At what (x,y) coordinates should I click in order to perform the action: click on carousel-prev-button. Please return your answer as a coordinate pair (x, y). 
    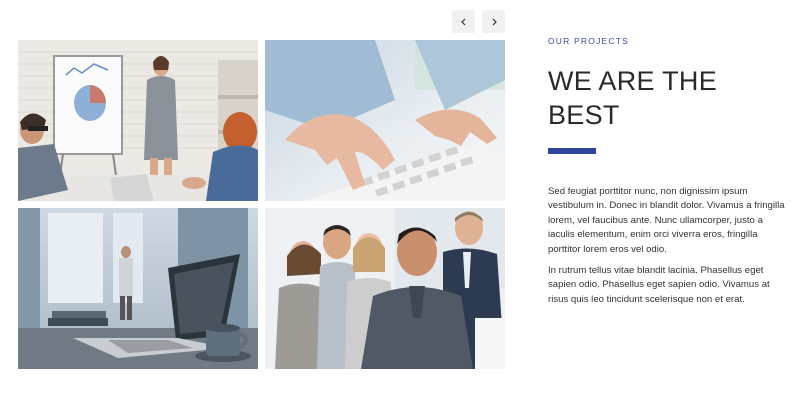
    Looking at the image, I should click on (463, 21).